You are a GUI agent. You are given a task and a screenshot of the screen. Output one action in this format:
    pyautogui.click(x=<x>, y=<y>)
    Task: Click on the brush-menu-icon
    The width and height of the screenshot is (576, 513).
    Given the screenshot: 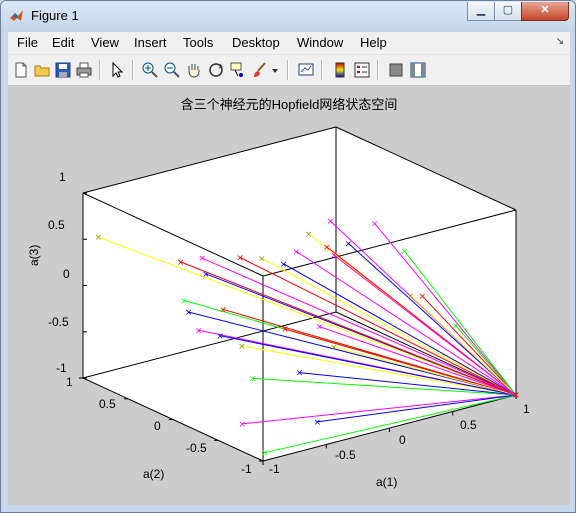 What is the action you would take?
    pyautogui.click(x=275, y=70)
    